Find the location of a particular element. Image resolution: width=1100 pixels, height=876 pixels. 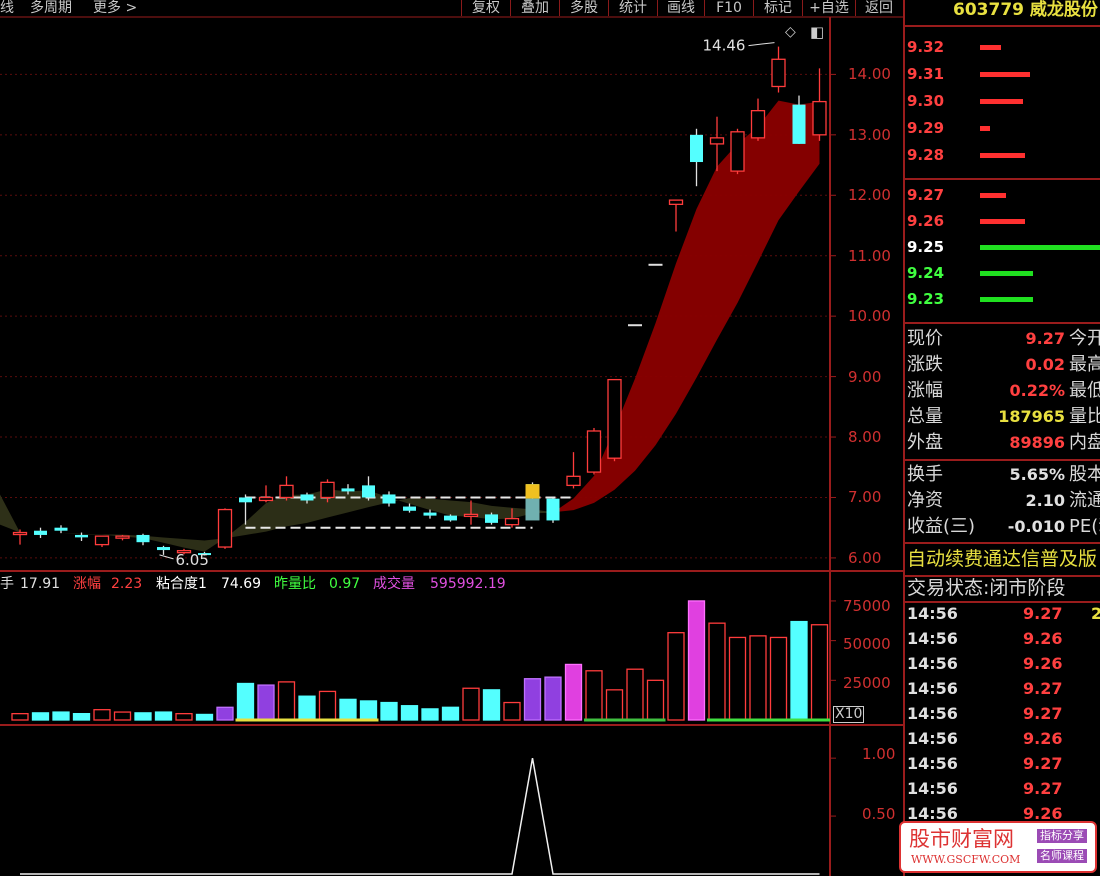

price-tick: 9.00 is located at coordinates (865, 376).